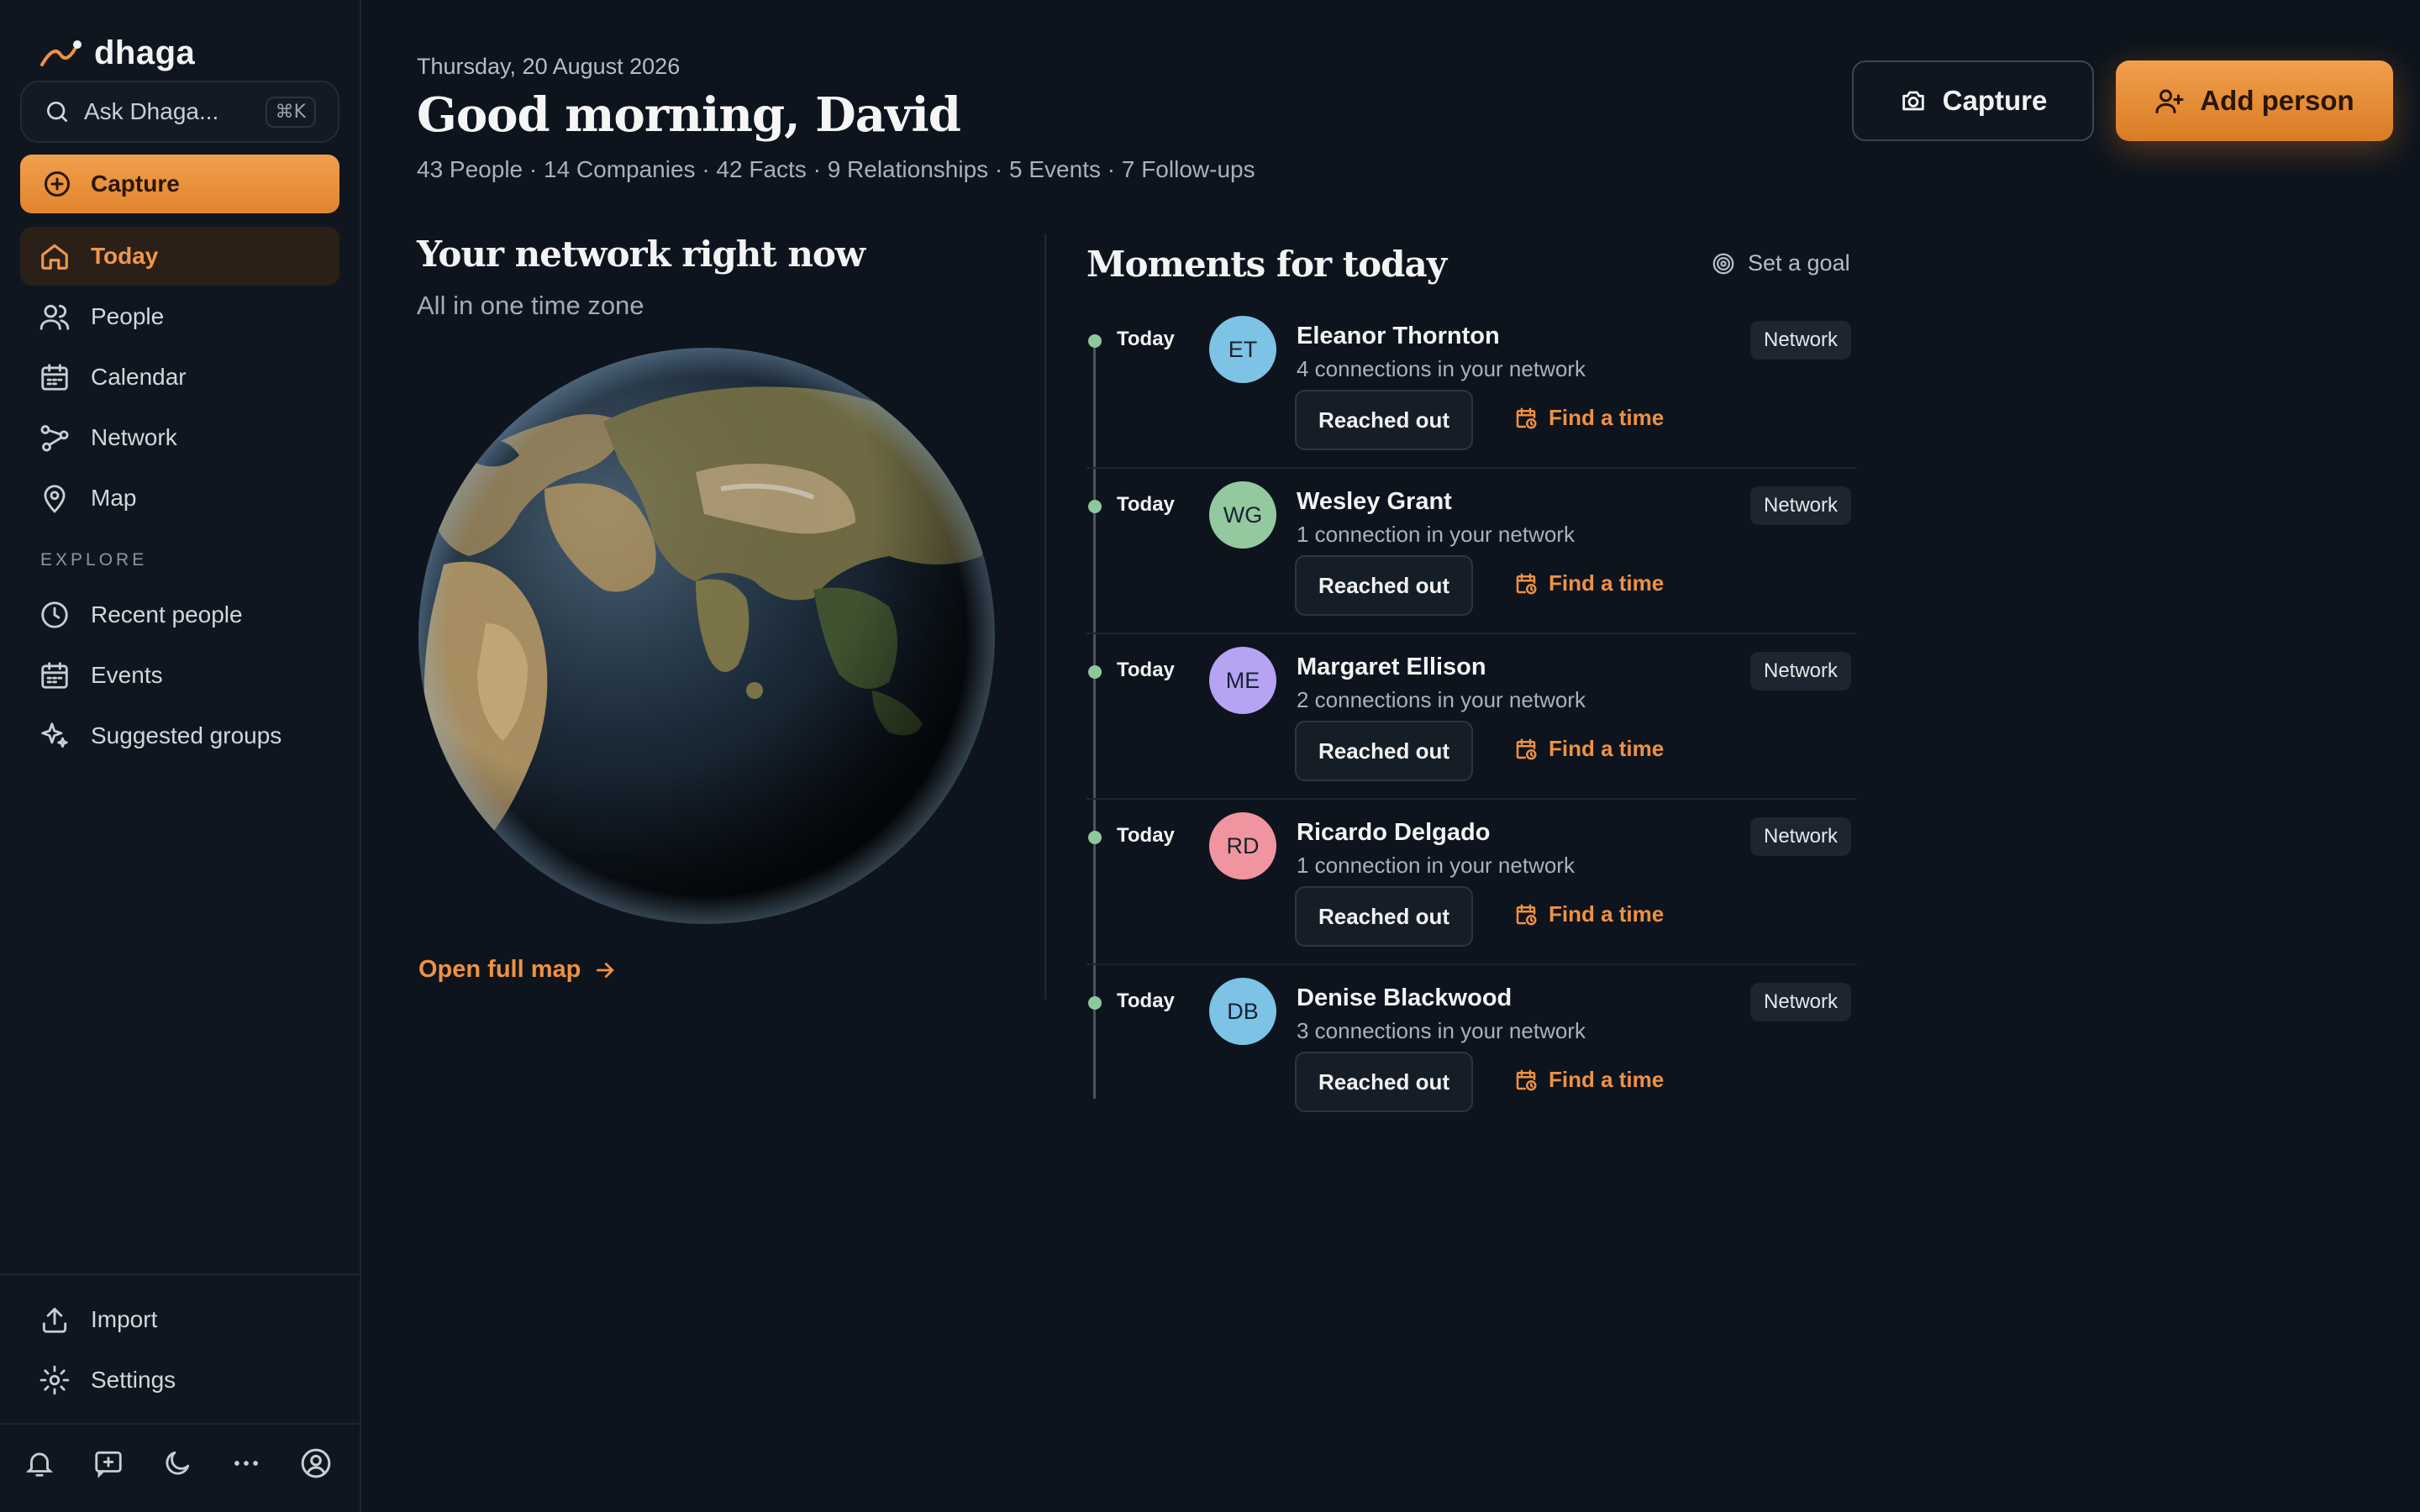  What do you see at coordinates (180, 1380) in the screenshot?
I see `sidebar-item-settings: Settings` at bounding box center [180, 1380].